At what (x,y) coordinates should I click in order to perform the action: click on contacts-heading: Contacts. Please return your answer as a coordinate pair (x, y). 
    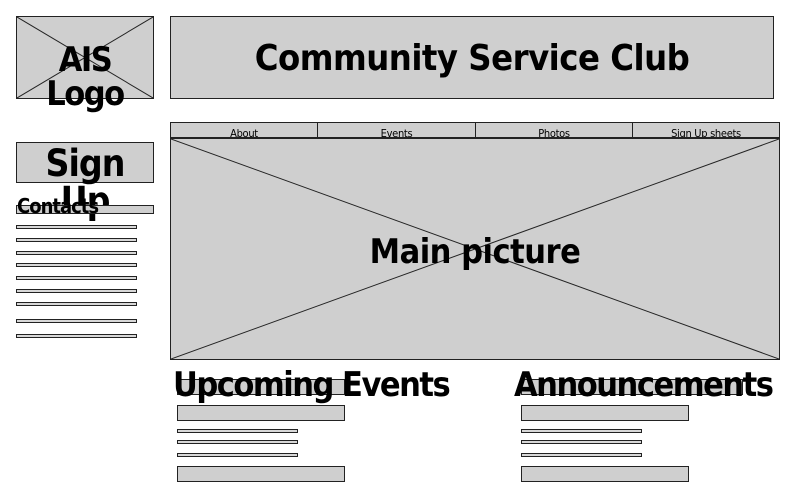
    Looking at the image, I should click on (58, 206).